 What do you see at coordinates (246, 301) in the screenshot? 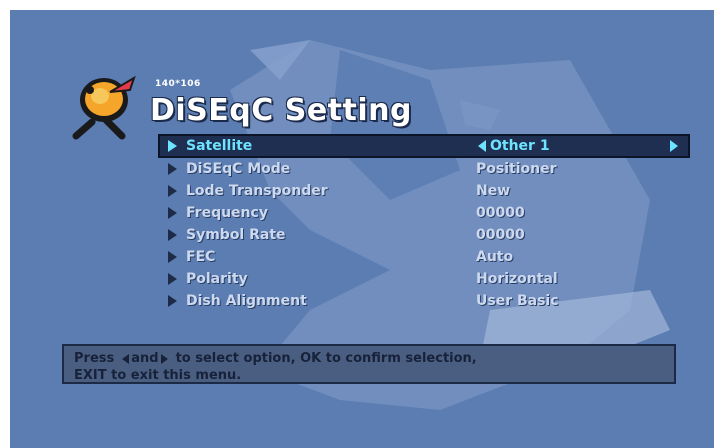
I see `row-label: Dish Alignment` at bounding box center [246, 301].